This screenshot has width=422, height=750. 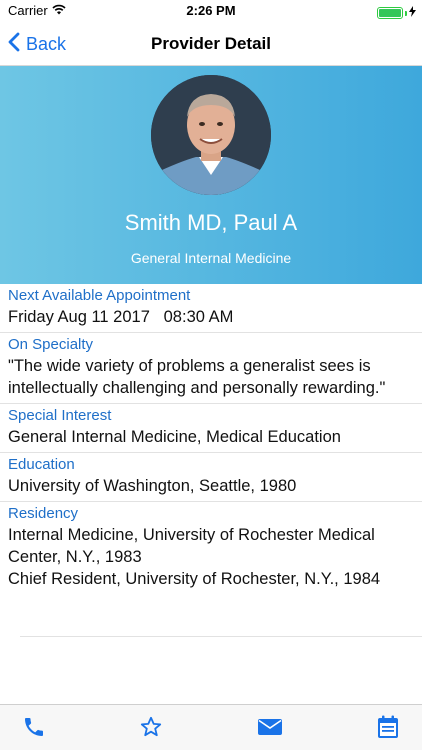 I want to click on navigation-bar: Back Provider Detail, so click(x=211, y=44).